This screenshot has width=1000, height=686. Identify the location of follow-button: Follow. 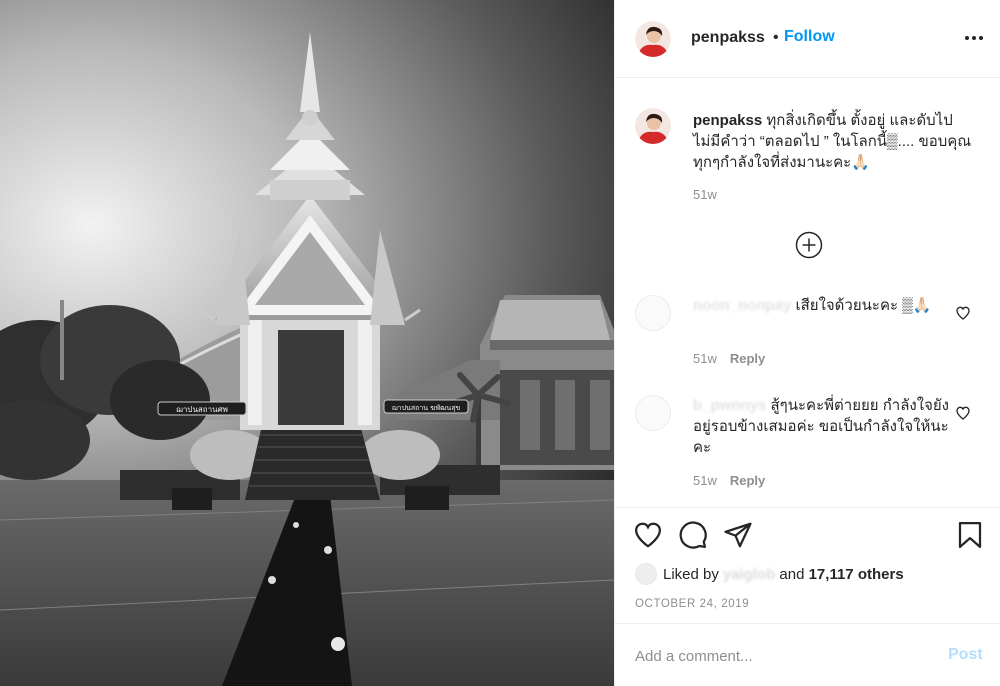
(809, 37).